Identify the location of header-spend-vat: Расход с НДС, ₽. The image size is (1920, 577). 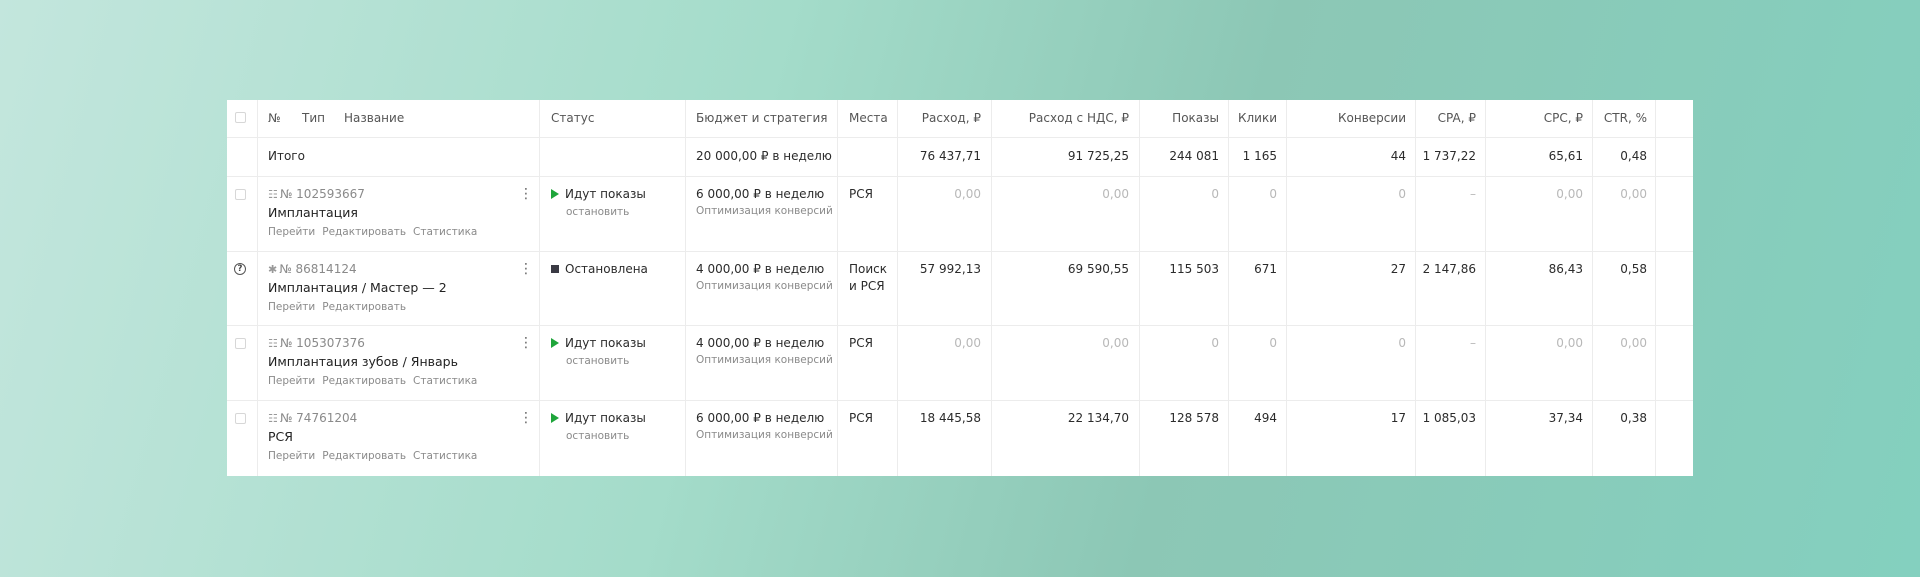
(1060, 118).